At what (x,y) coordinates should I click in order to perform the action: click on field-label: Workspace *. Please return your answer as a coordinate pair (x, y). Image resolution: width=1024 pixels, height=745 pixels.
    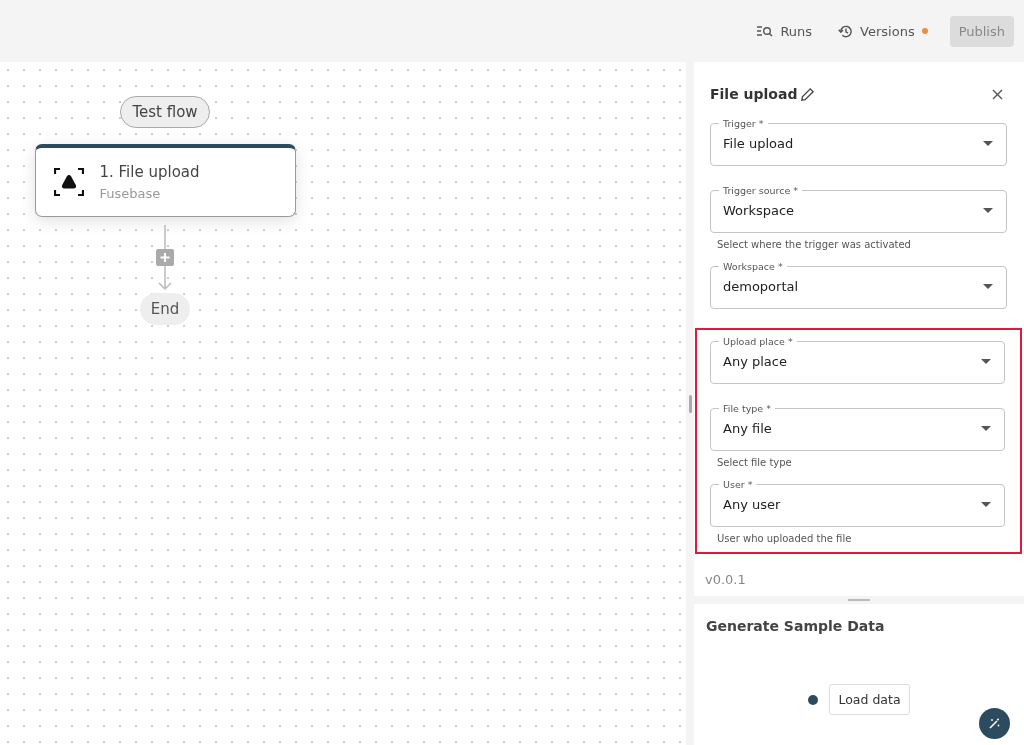
    Looking at the image, I should click on (753, 266).